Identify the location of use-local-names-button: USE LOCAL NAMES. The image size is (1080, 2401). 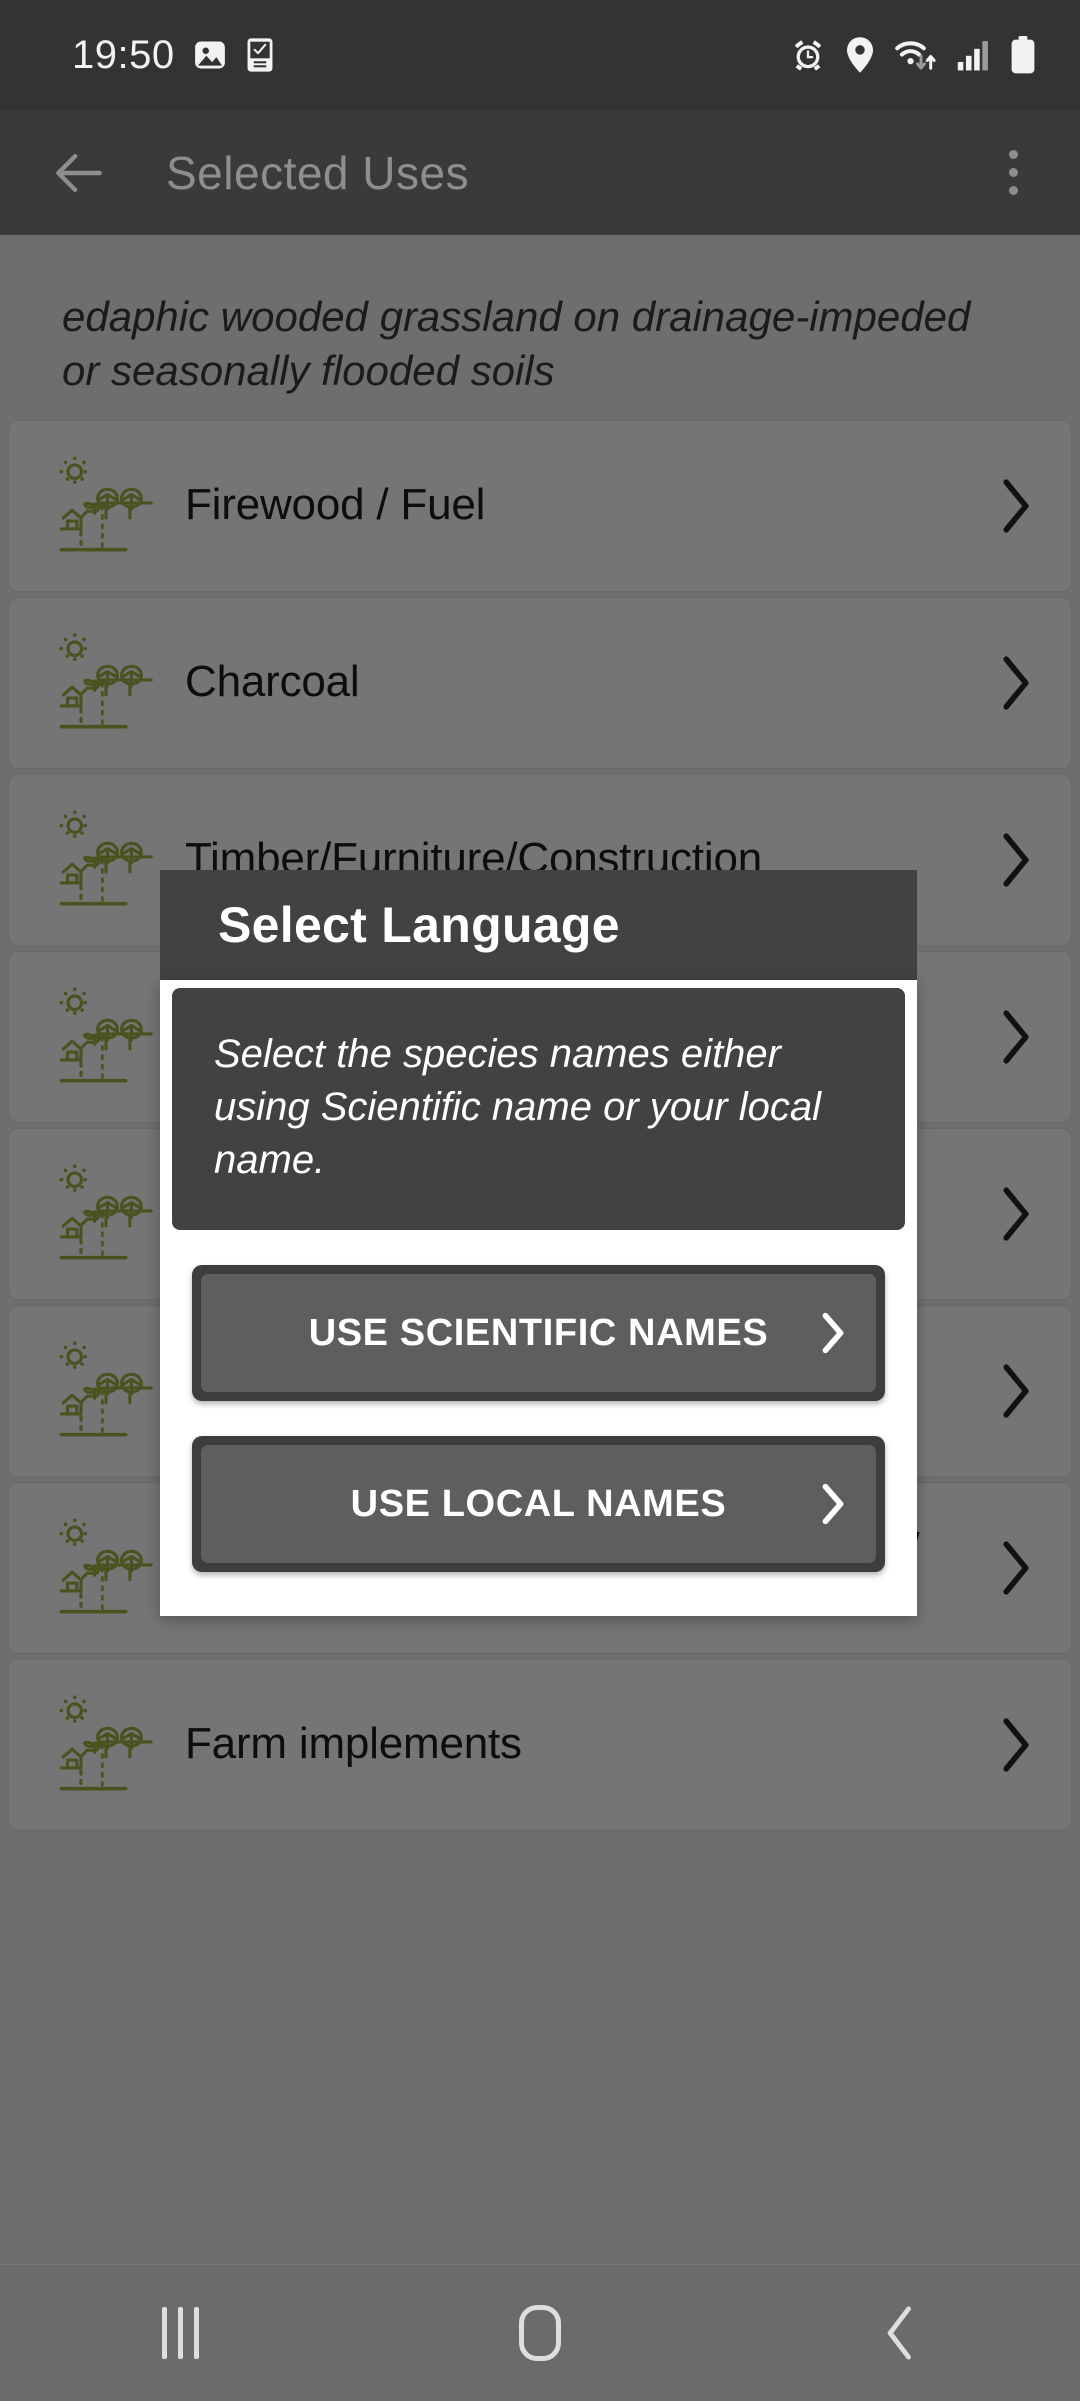
(538, 1504).